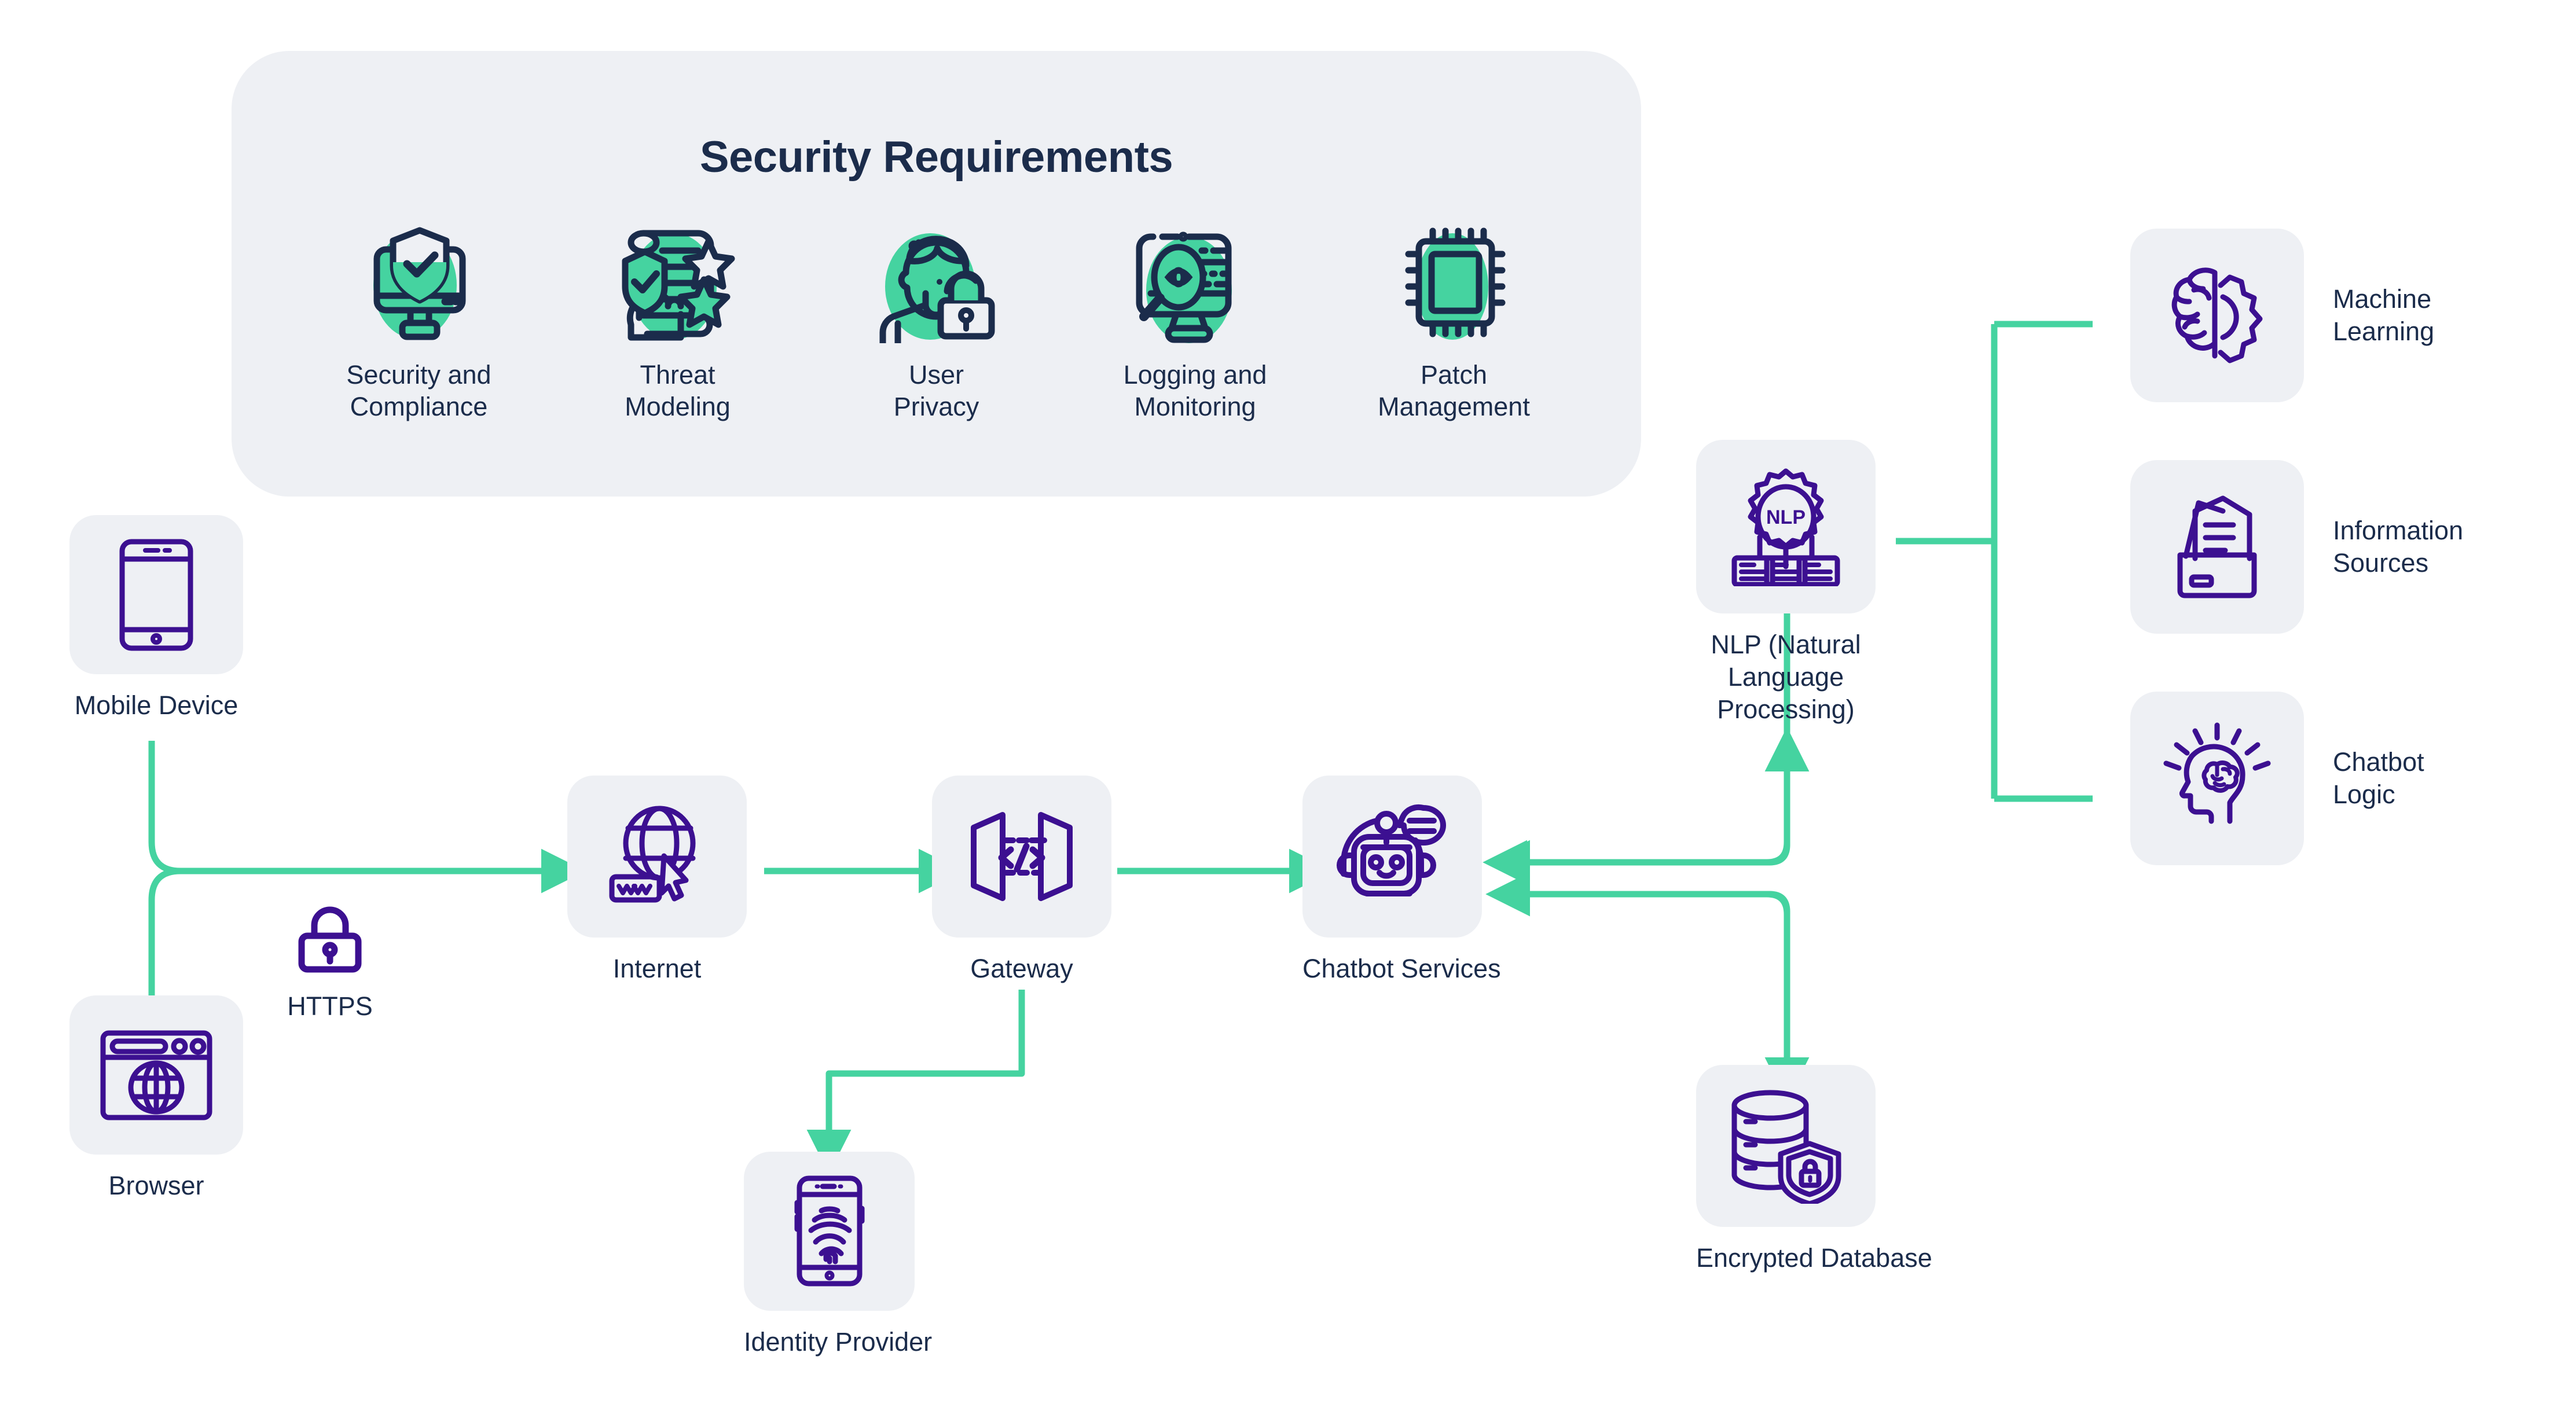 The height and width of the screenshot is (1426, 2576). I want to click on monitor-magnifier-eye-icon, so click(1195, 282).